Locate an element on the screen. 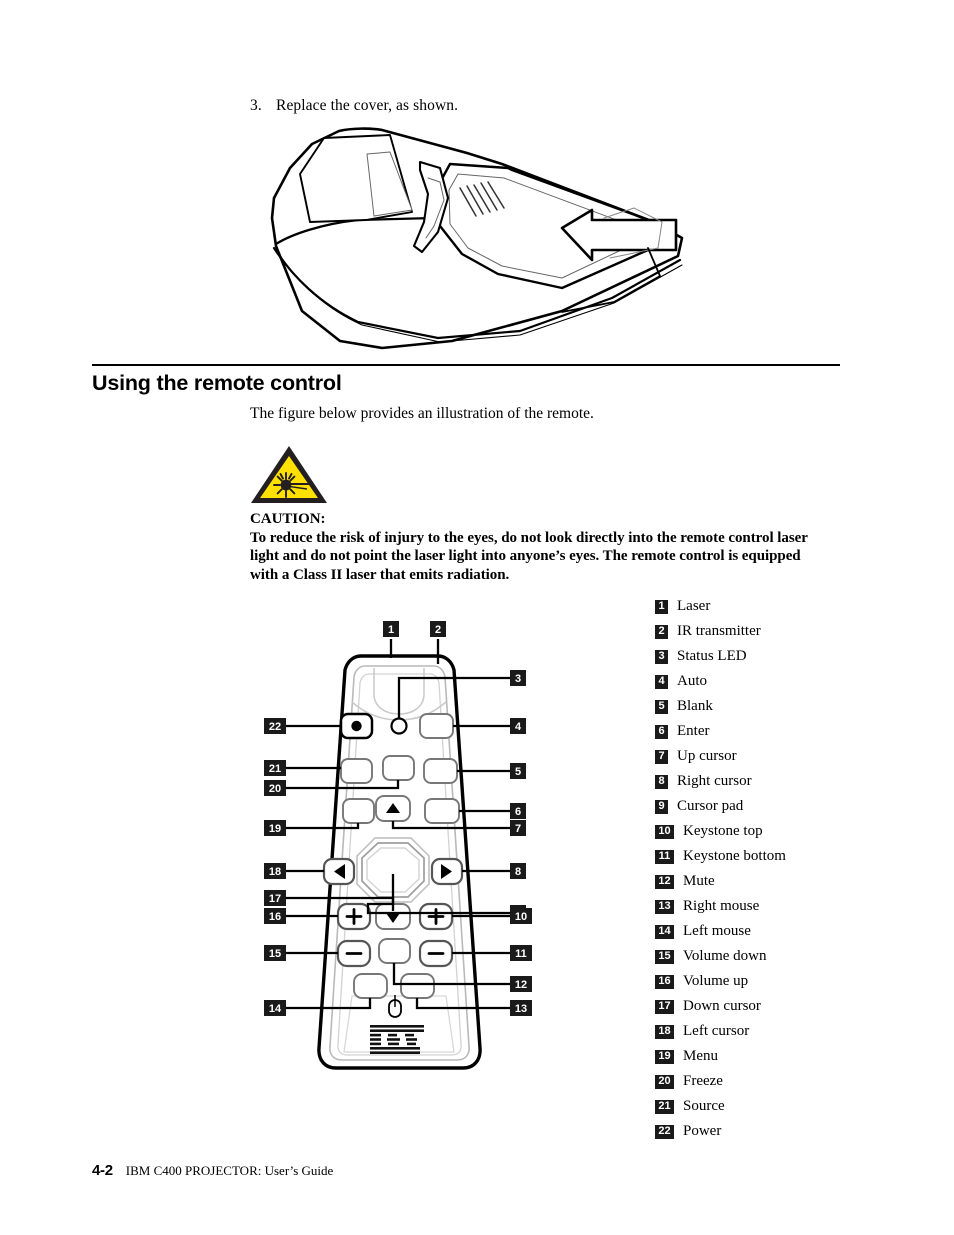 This screenshot has height=1235, width=954. legend-item: 12 Mute is located at coordinates (760, 881).